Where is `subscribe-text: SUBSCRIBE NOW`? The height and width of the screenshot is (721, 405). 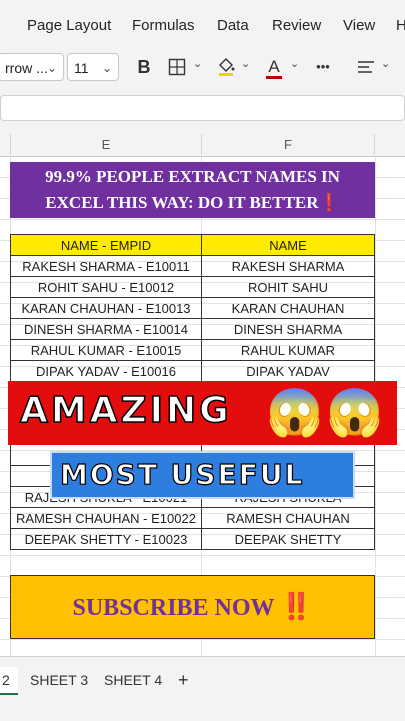
subscribe-text: SUBSCRIBE NOW is located at coordinates (173, 608).